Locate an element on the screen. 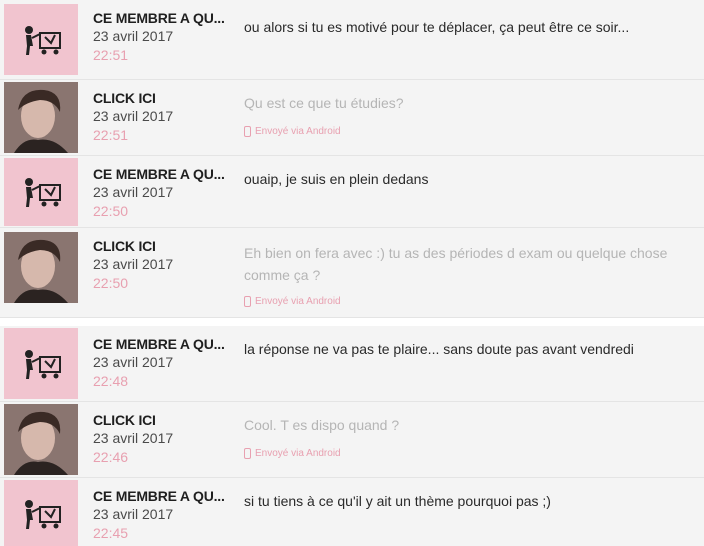 This screenshot has height=546, width=704. row-separator is located at coordinates (352, 322).